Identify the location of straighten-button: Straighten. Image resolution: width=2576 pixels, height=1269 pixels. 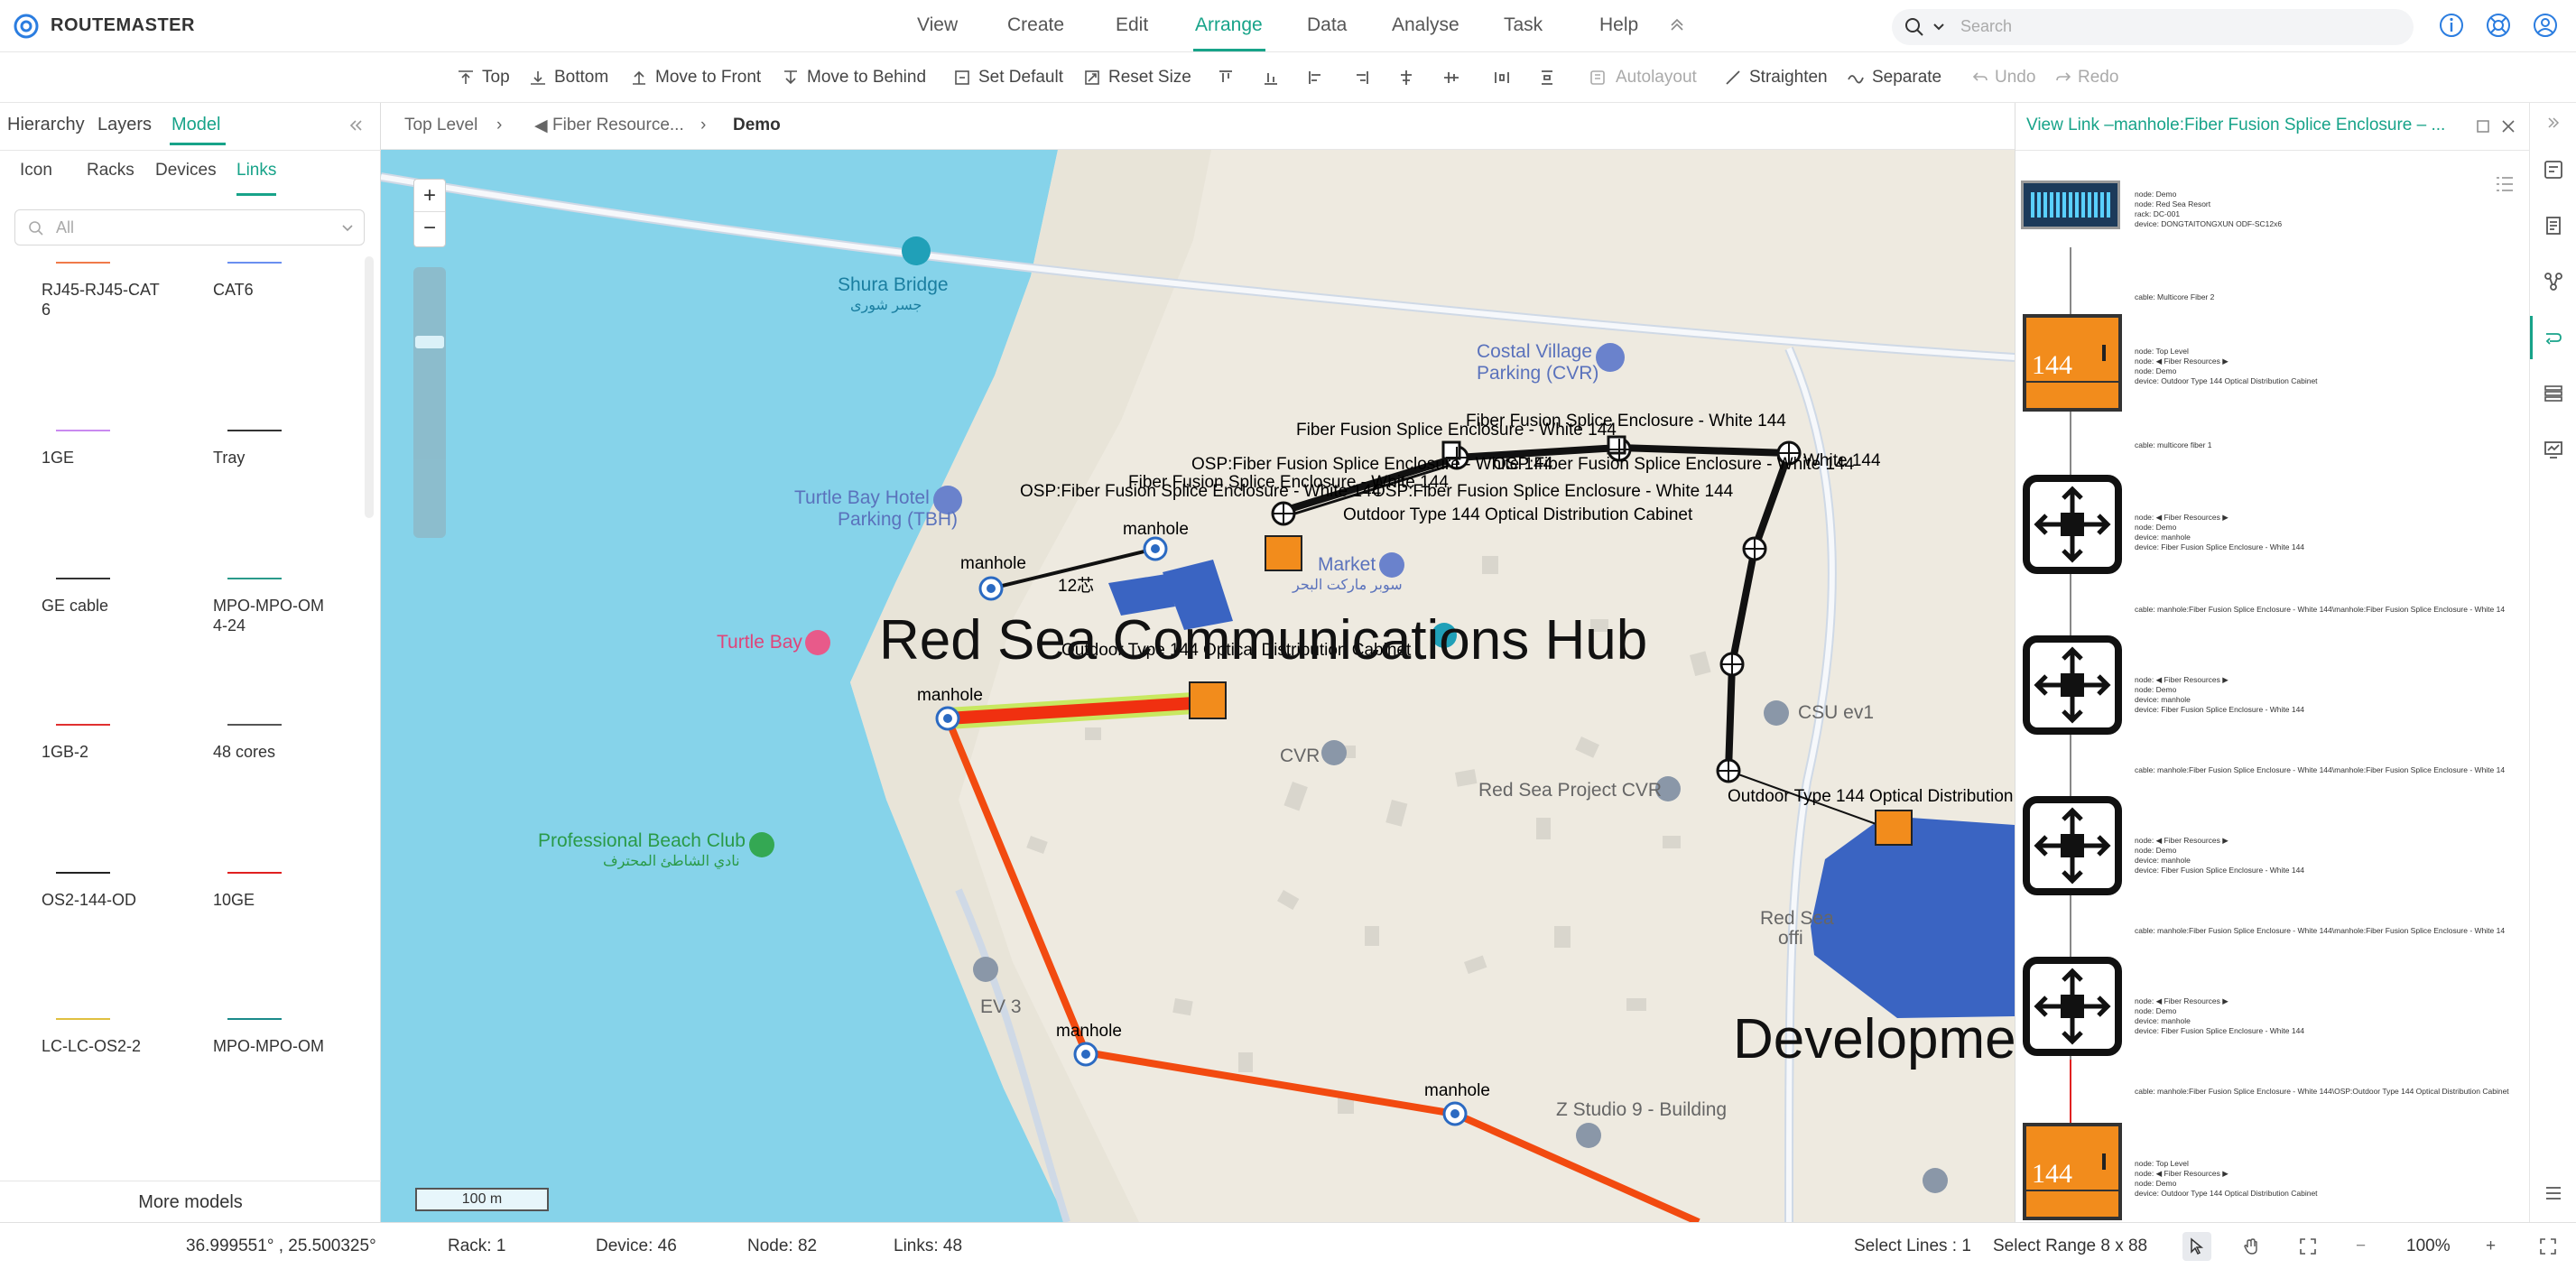
(1788, 78).